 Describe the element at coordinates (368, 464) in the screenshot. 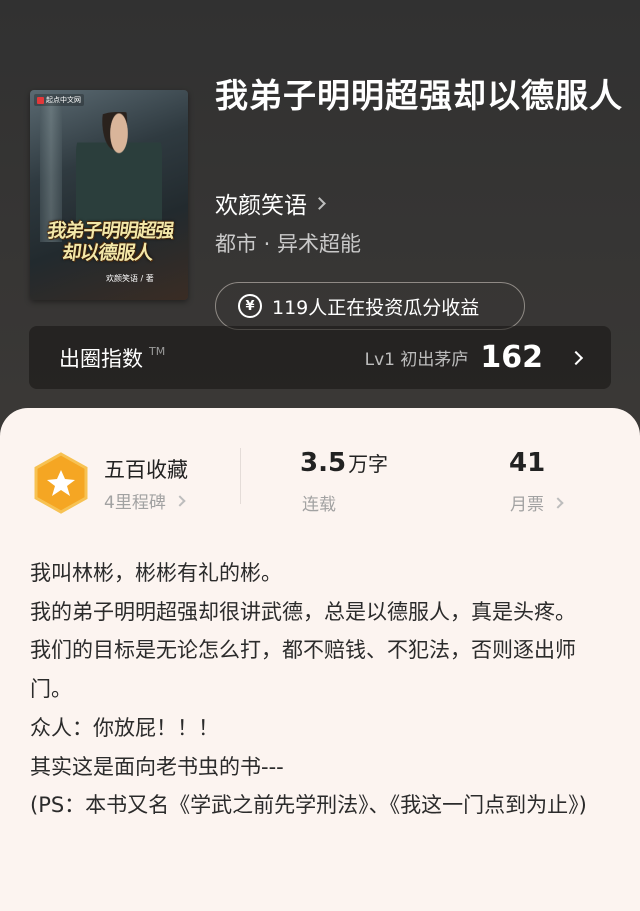

I see `word-count-unit: 万字` at that location.